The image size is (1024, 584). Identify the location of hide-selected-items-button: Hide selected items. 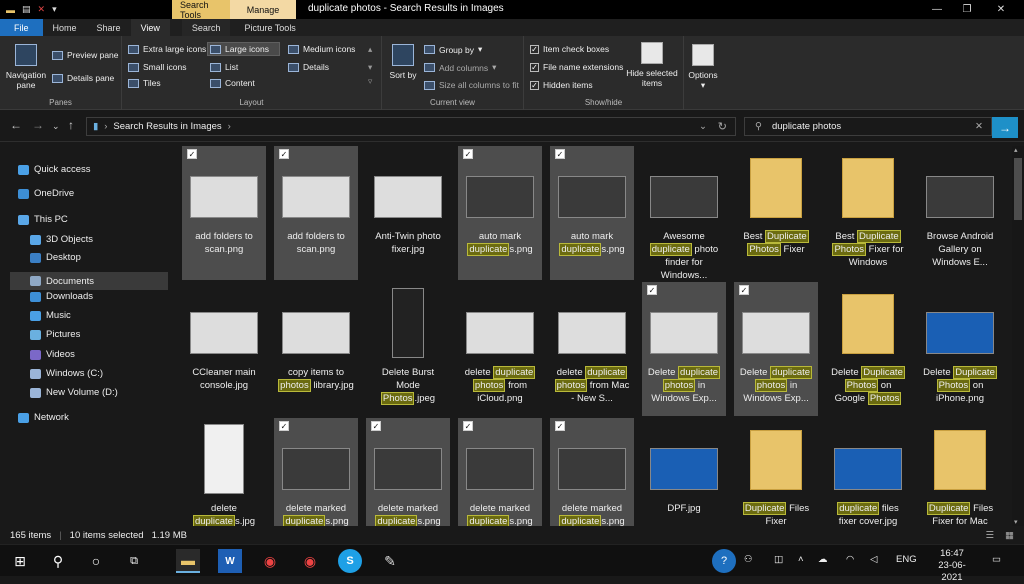
(652, 65).